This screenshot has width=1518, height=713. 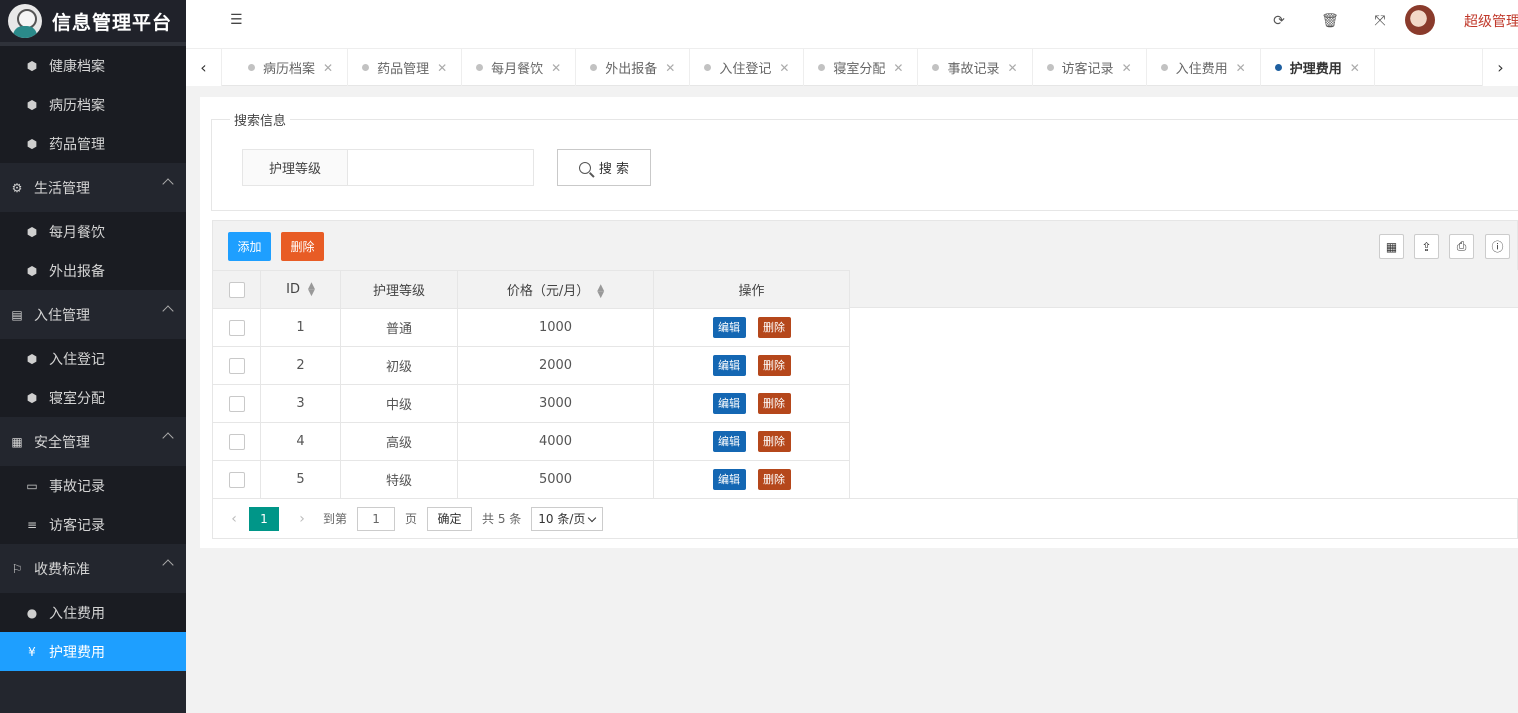 What do you see at coordinates (300, 403) in the screenshot?
I see `cell-id: 3` at bounding box center [300, 403].